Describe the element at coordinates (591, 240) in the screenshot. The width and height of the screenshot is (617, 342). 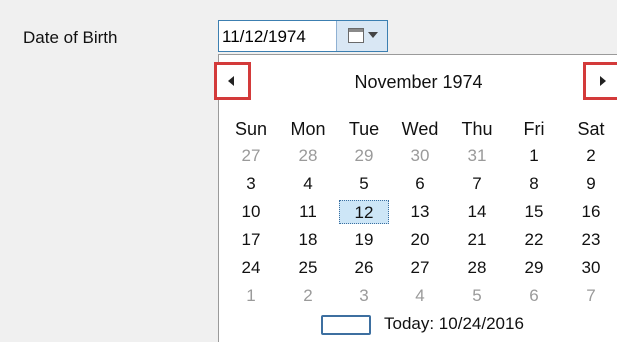
I see `calendar-day: 23` at that location.